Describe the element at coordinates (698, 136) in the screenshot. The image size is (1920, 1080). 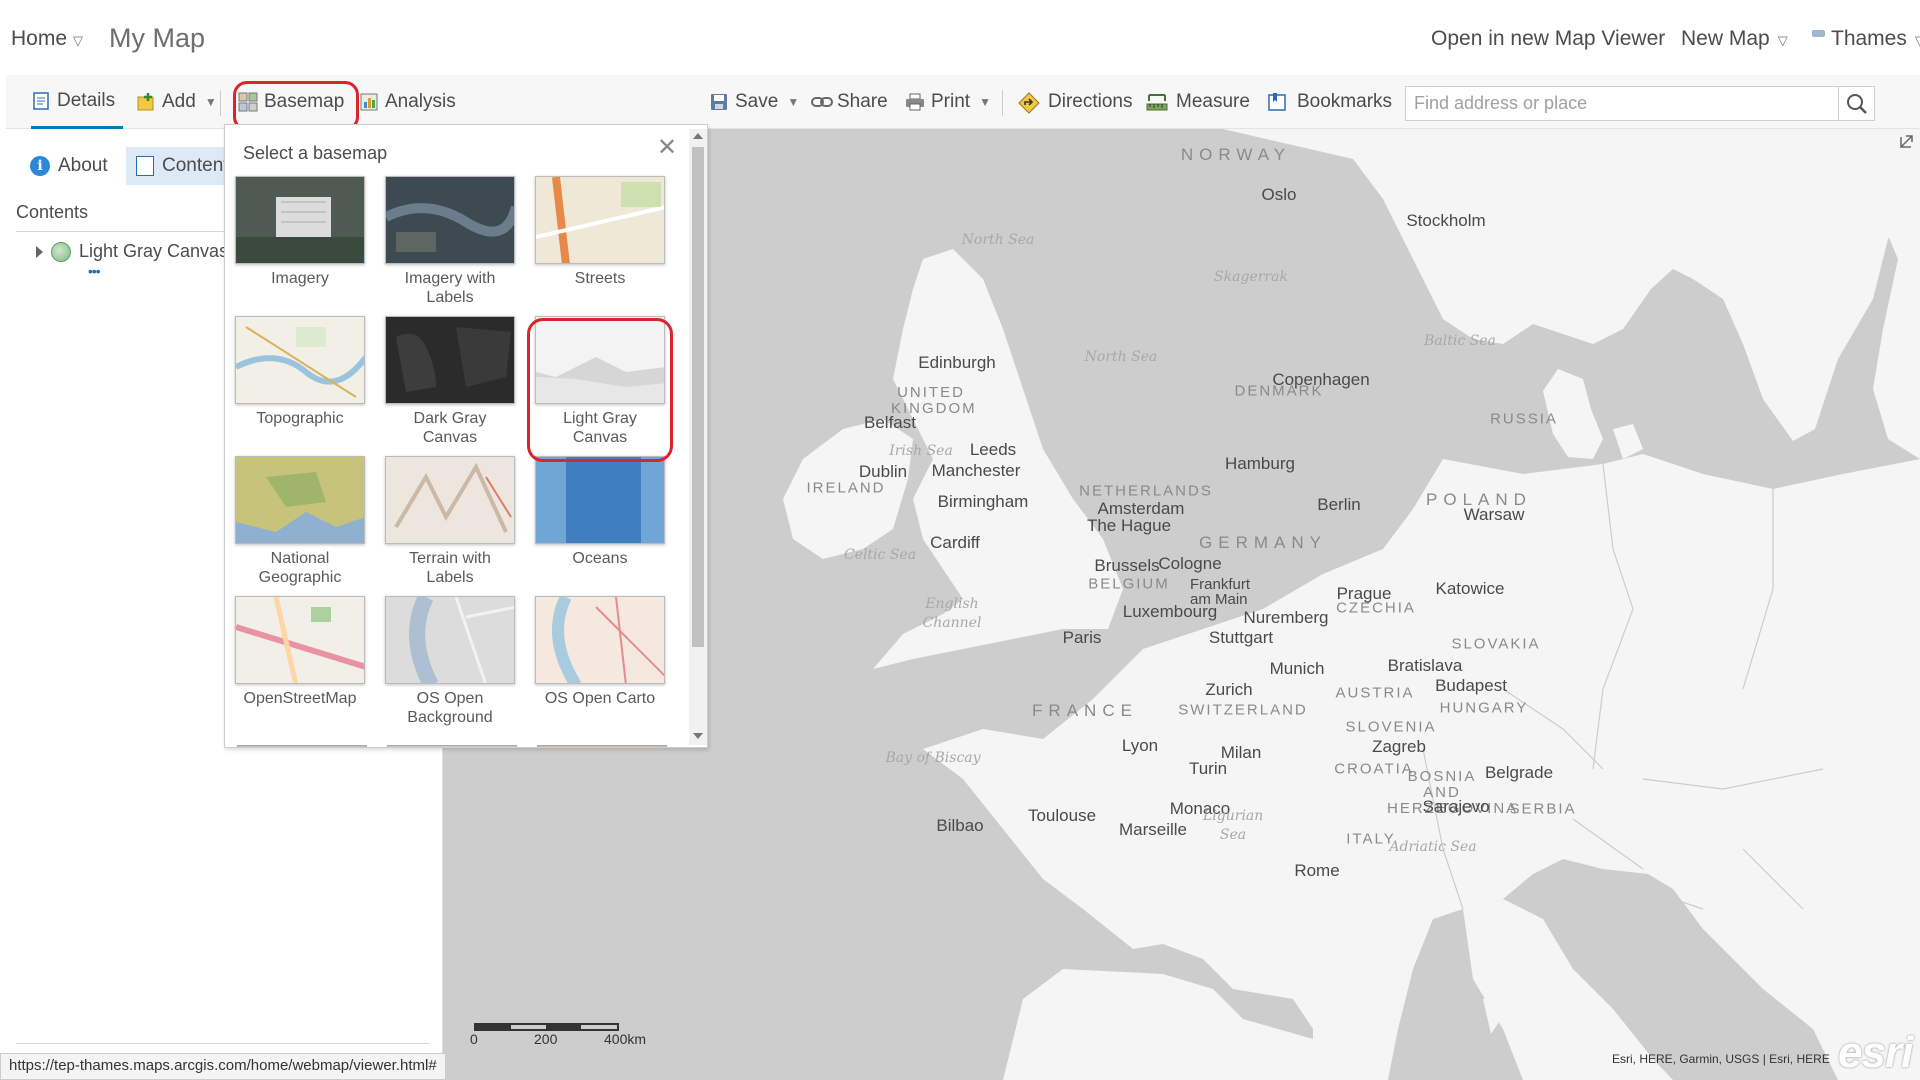
I see `scroll-up-arrow-icon` at that location.